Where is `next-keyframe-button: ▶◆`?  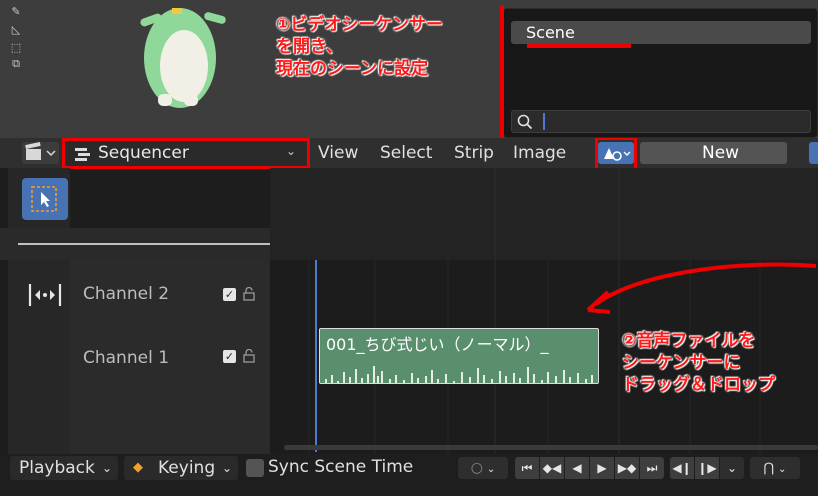
next-keyframe-button: ▶◆ is located at coordinates (627, 468).